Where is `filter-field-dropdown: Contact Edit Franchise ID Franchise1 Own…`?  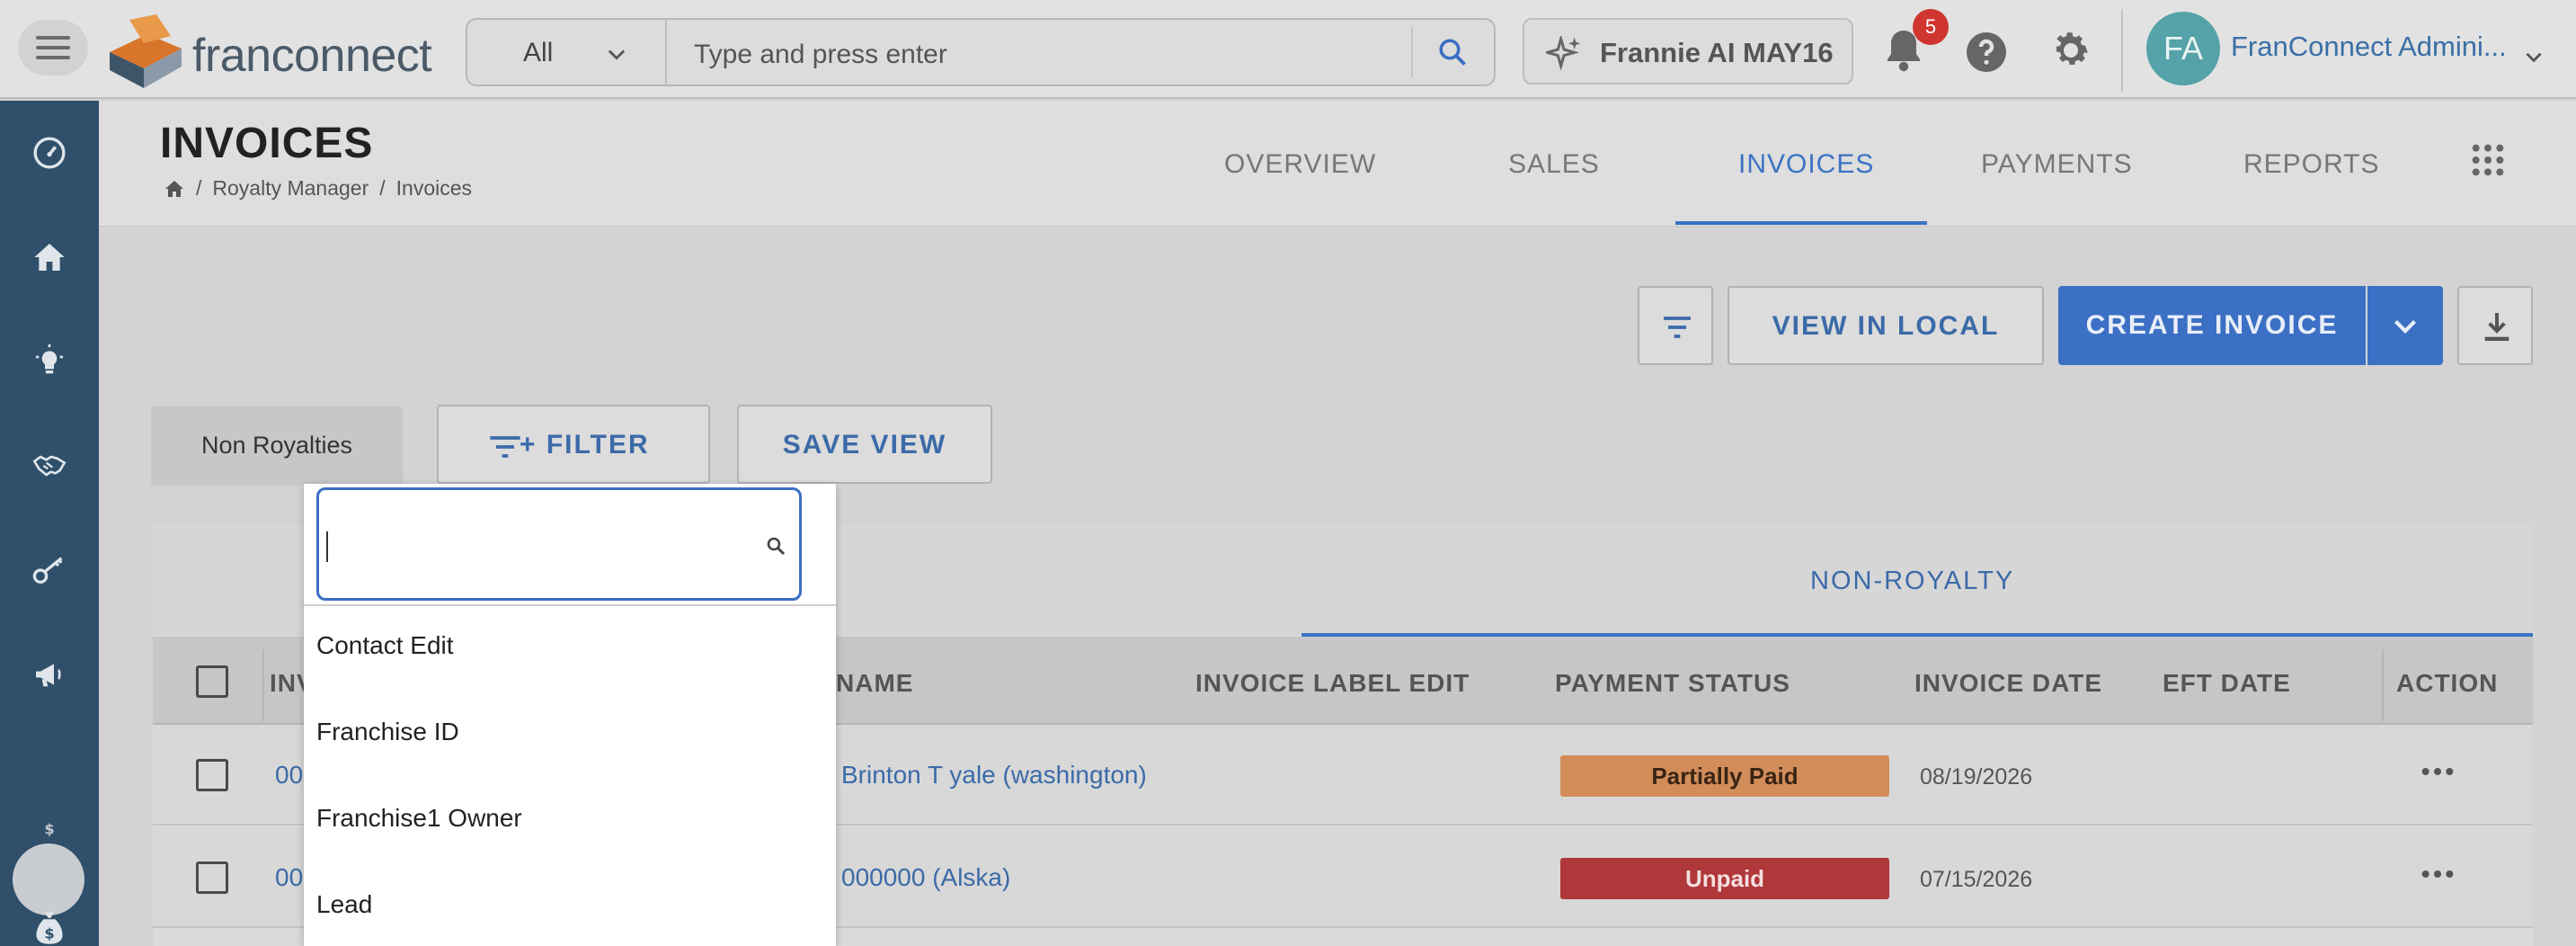
filter-field-dropdown: Contact Edit Franchise ID Franchise1 Own… is located at coordinates (570, 715).